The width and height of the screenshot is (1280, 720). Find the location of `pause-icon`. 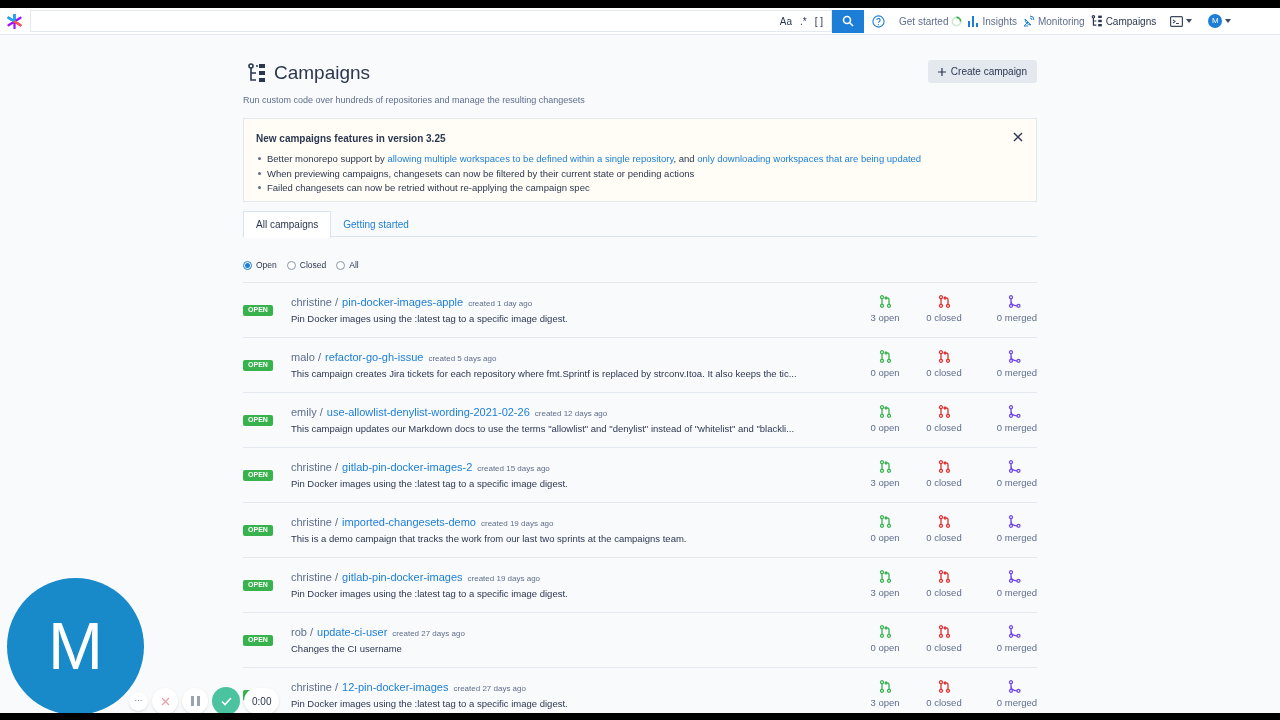

pause-icon is located at coordinates (195, 701).